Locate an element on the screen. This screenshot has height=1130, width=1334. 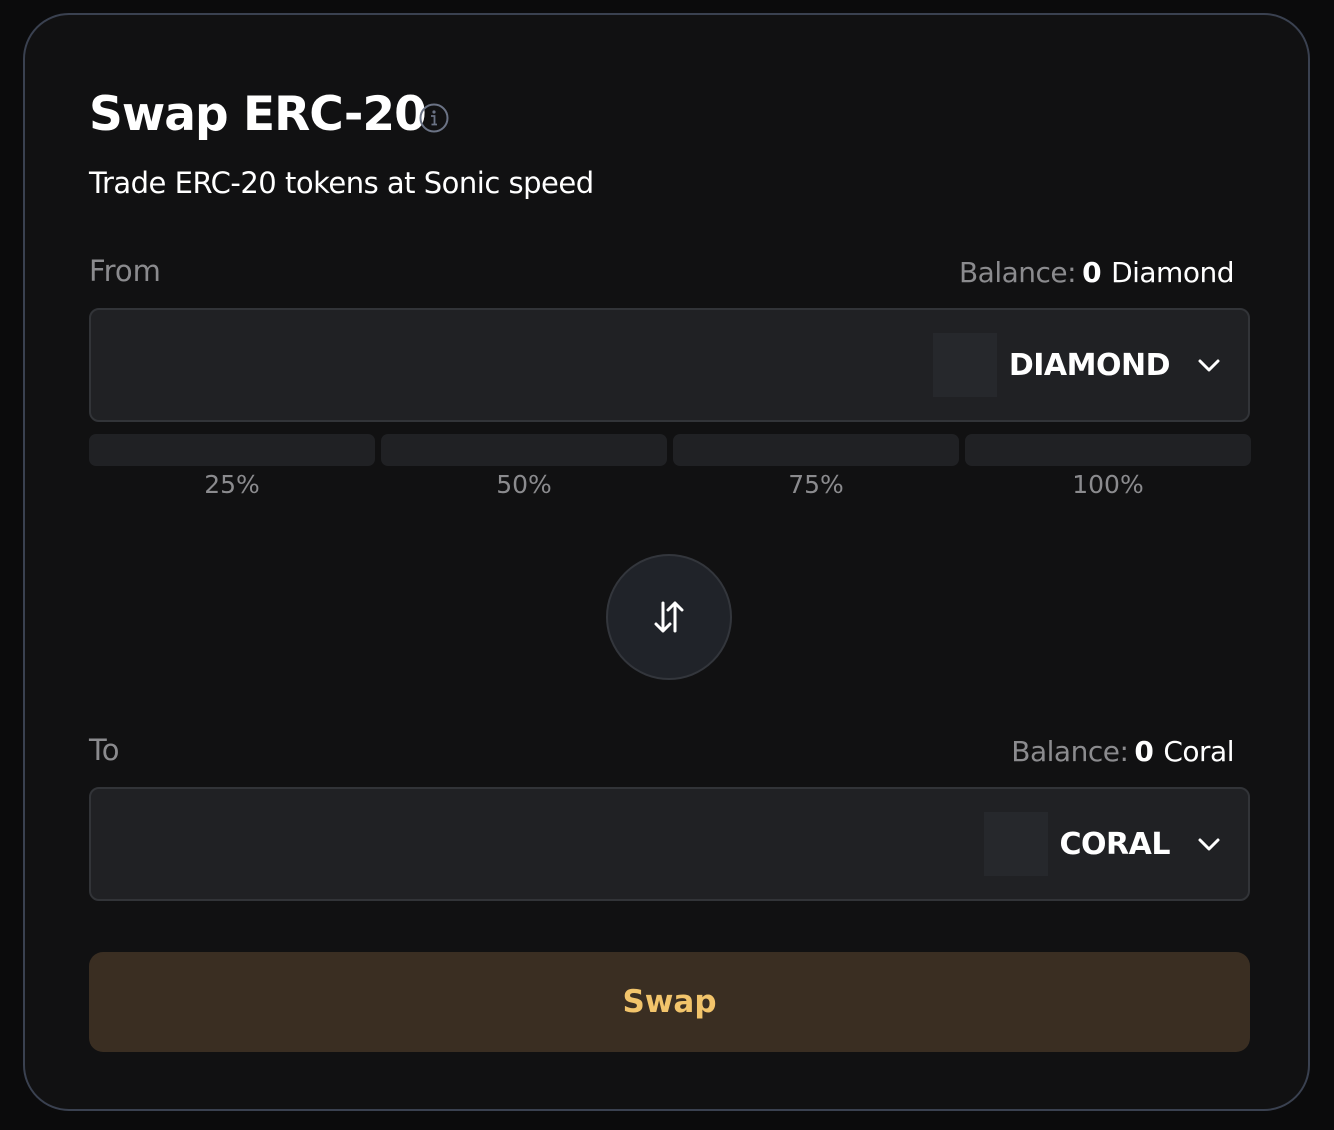
to-amount-input is located at coordinates (493, 845).